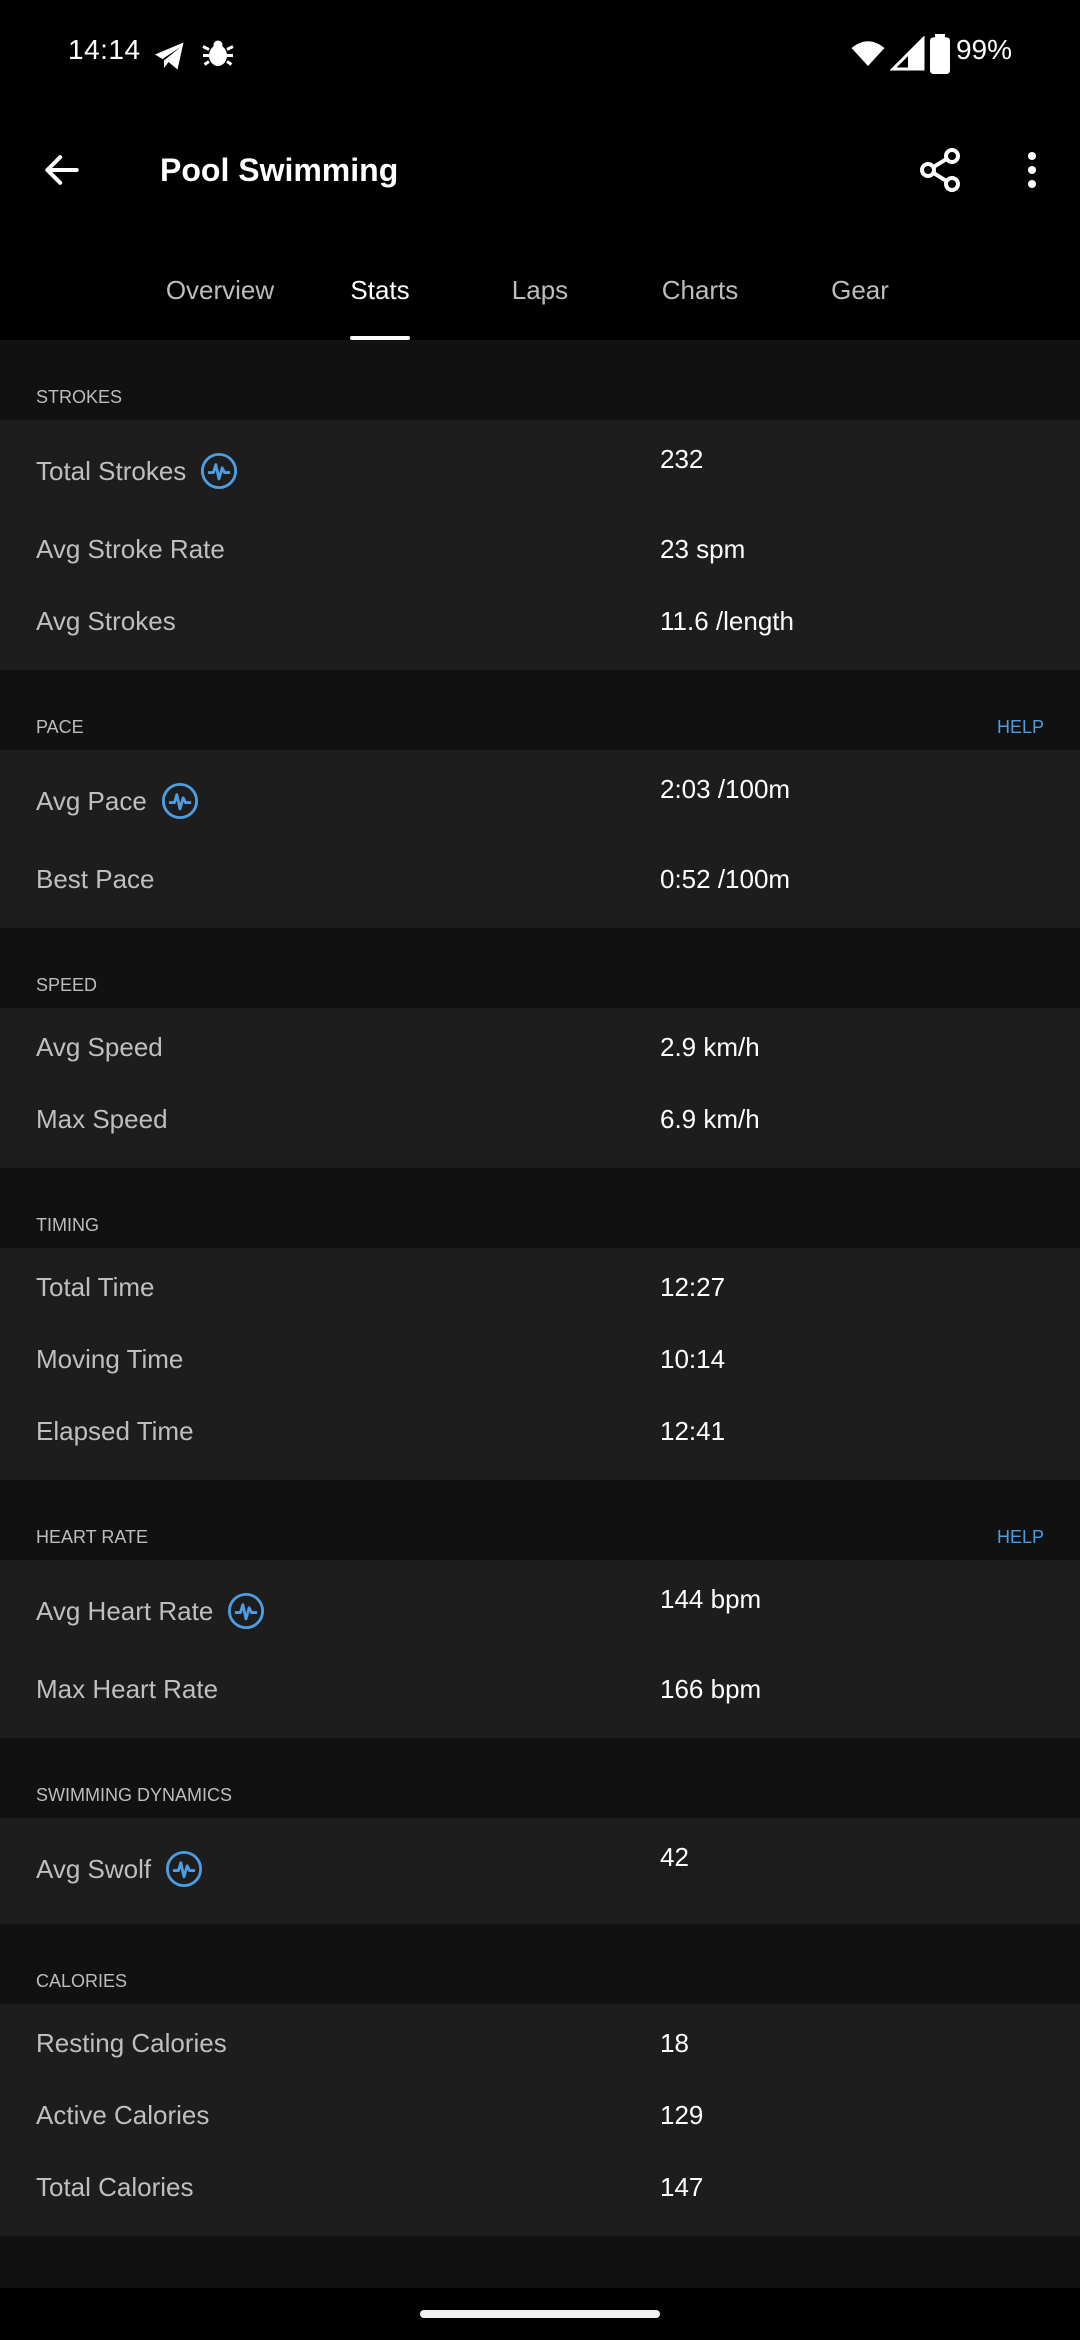 The width and height of the screenshot is (1080, 2340). I want to click on tab-bar: Overview Stats Laps Charts Gear, so click(540, 300).